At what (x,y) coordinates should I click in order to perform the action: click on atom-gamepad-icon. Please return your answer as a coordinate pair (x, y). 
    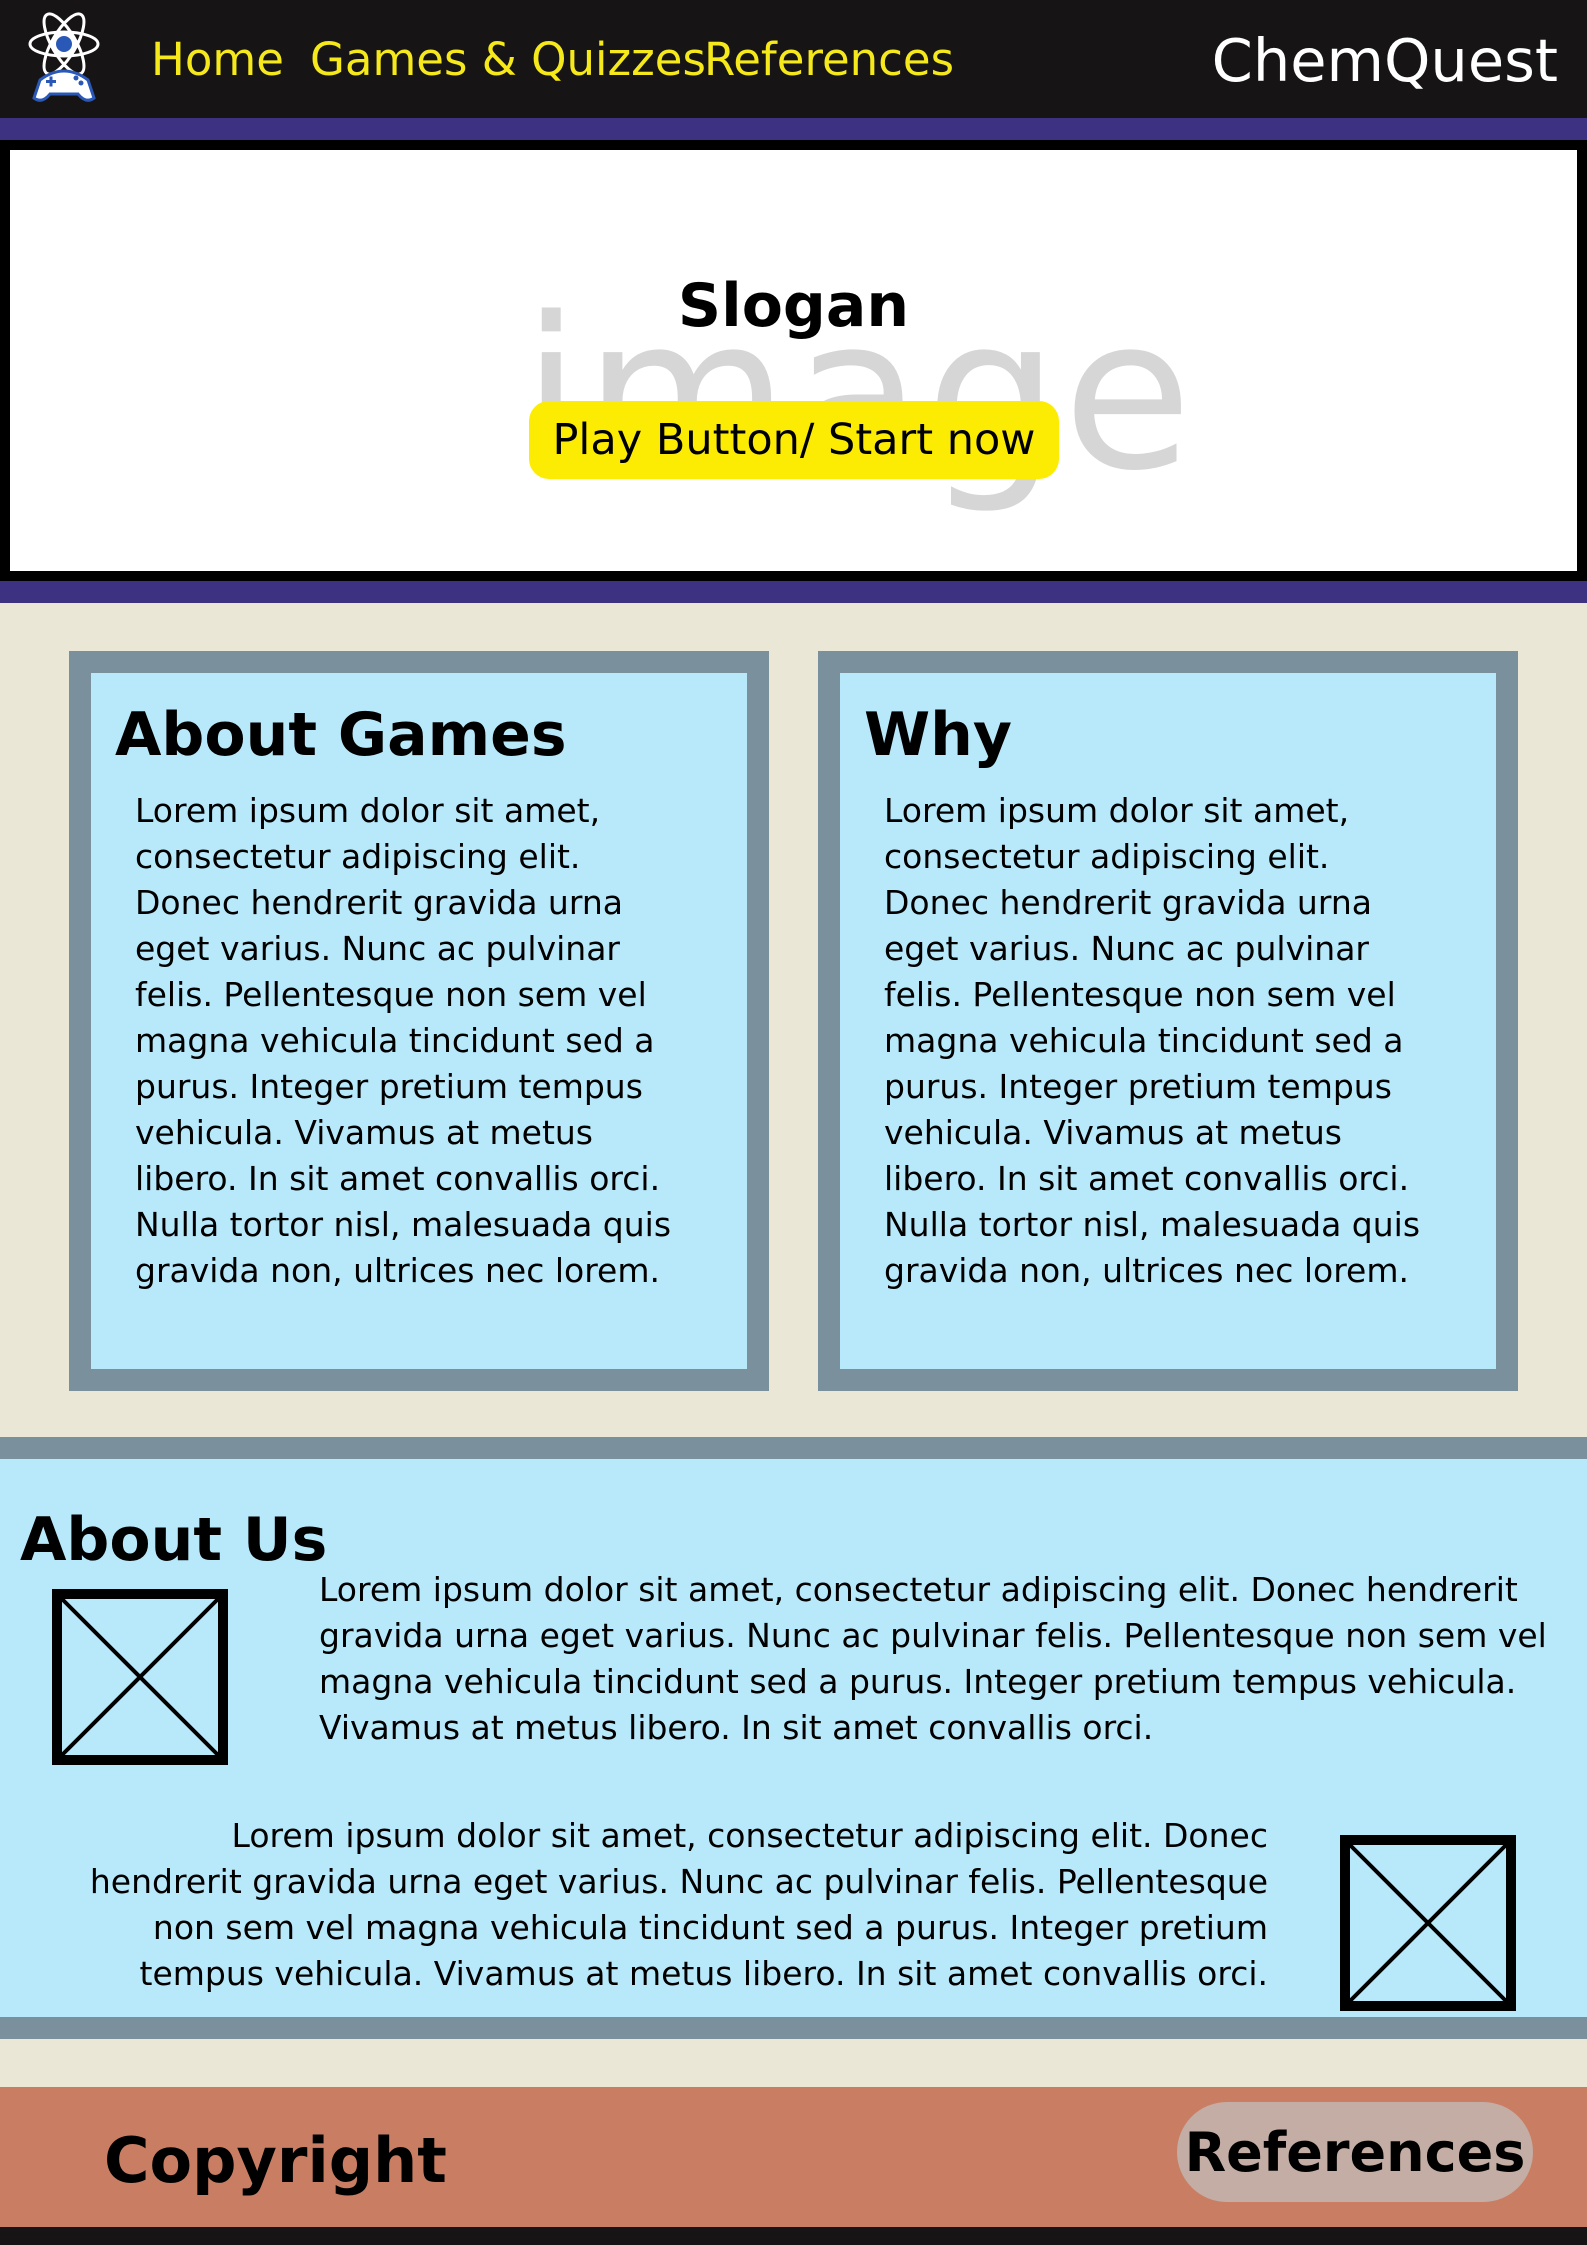
    Looking at the image, I should click on (69, 58).